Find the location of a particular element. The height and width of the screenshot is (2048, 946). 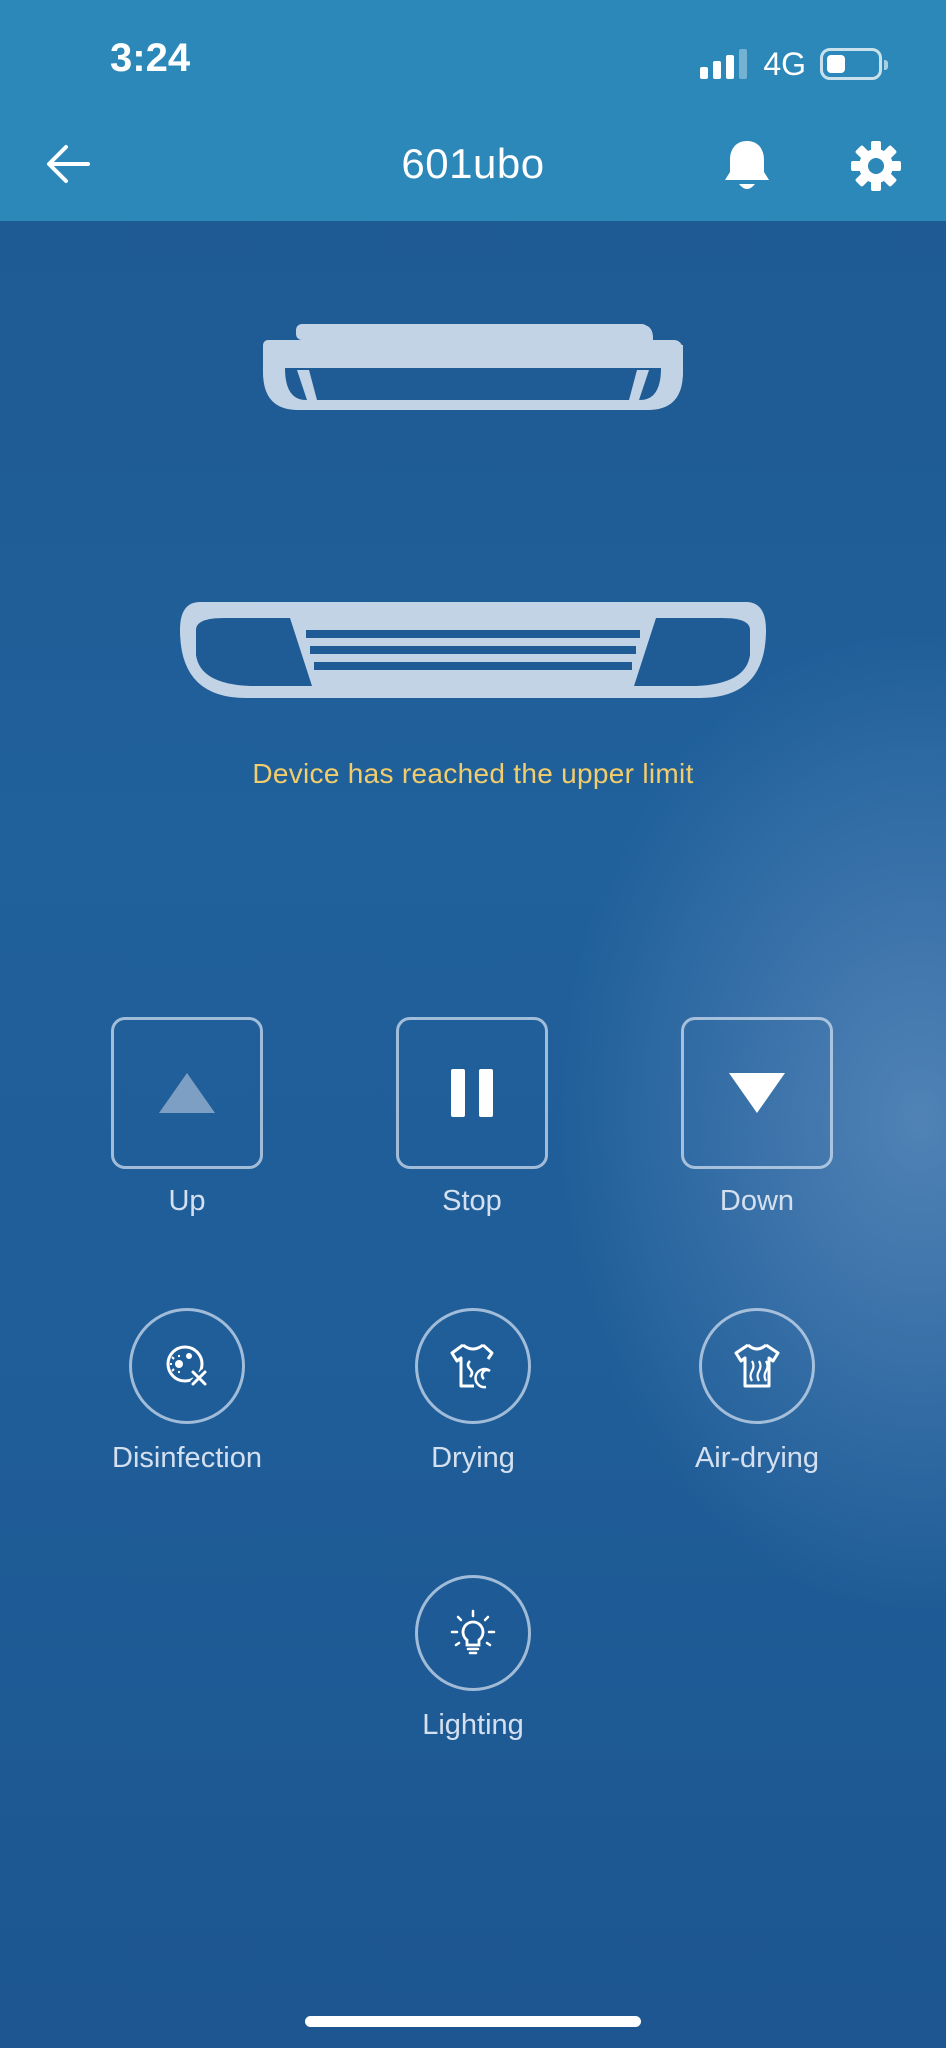

stop-control: Stop is located at coordinates (472, 1117).